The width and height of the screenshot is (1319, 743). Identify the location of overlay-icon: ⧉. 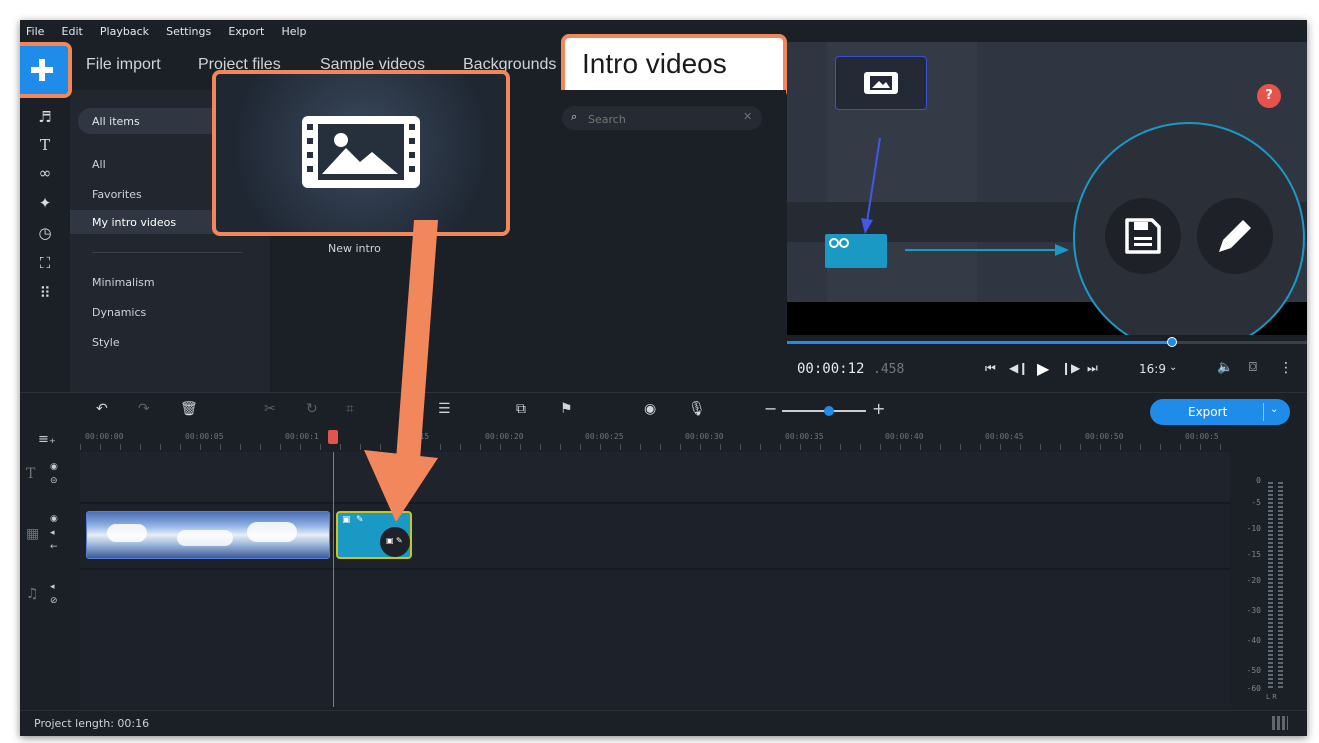
(521, 409).